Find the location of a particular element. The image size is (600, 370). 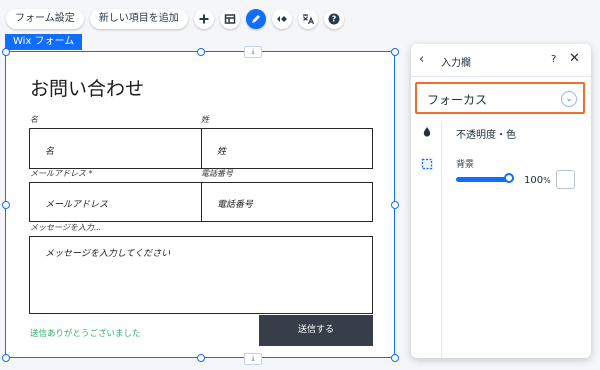

translate-button is located at coordinates (307, 19).